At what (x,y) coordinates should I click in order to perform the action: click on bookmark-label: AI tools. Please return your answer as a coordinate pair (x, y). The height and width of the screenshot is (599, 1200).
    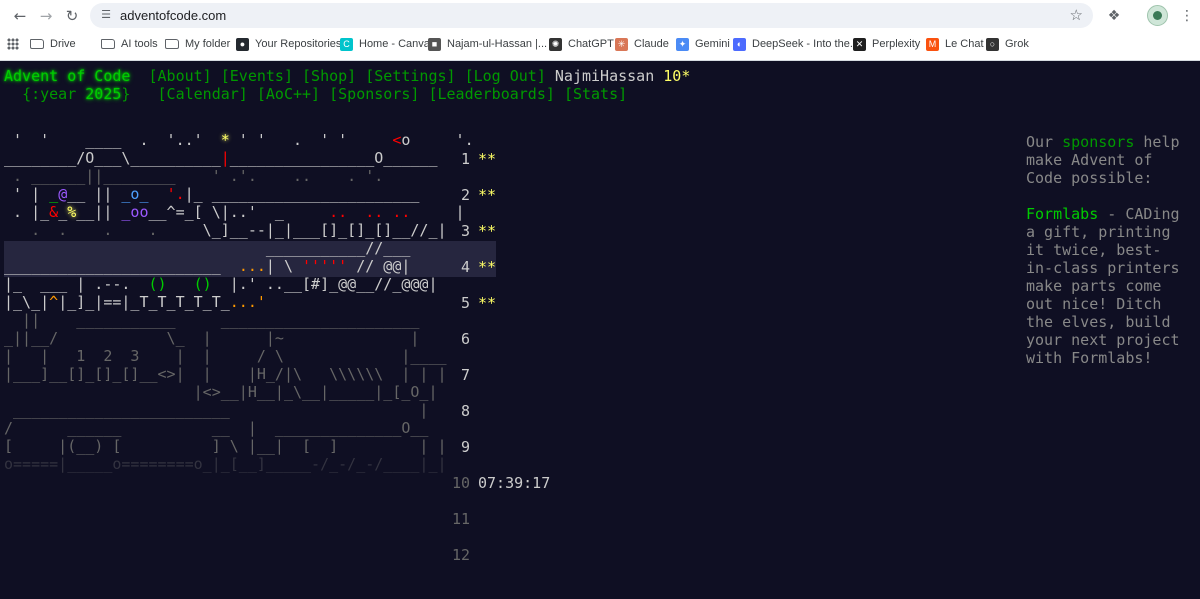
    Looking at the image, I should click on (139, 44).